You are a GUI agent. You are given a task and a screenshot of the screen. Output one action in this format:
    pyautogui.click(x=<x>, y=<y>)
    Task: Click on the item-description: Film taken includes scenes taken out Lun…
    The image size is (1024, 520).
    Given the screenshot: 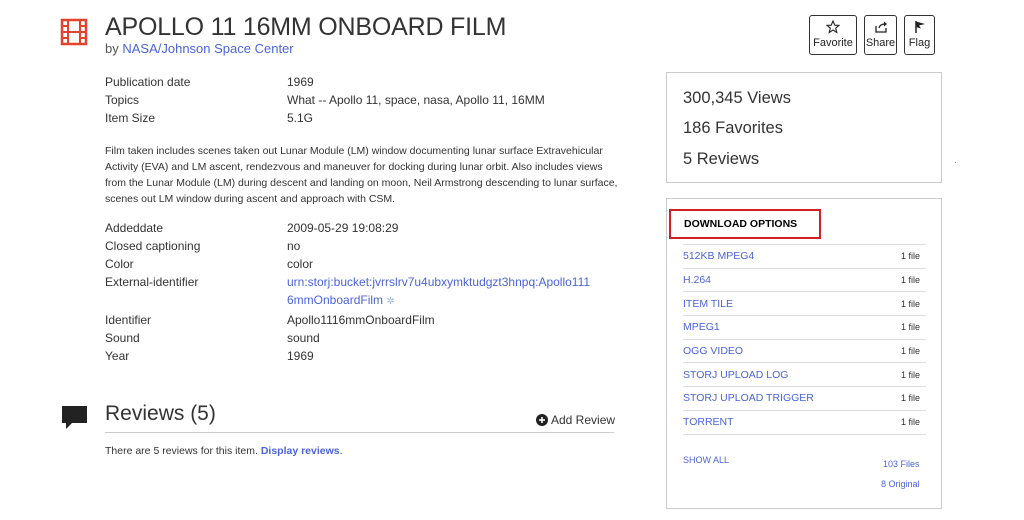 What is the action you would take?
    pyautogui.click(x=361, y=175)
    